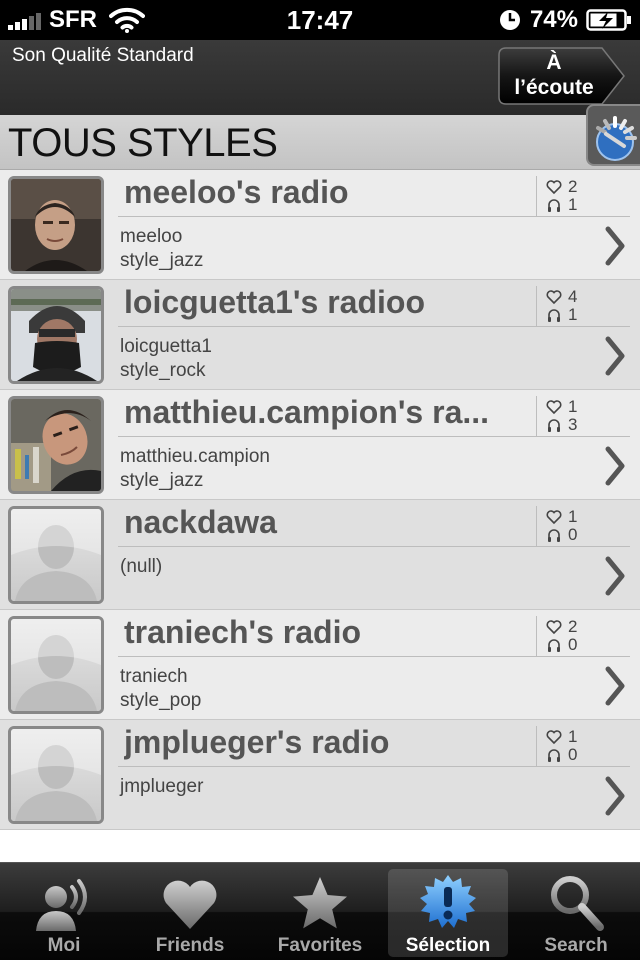 This screenshot has width=640, height=960. I want to click on section-header: TOUS STYLES, so click(320, 142).